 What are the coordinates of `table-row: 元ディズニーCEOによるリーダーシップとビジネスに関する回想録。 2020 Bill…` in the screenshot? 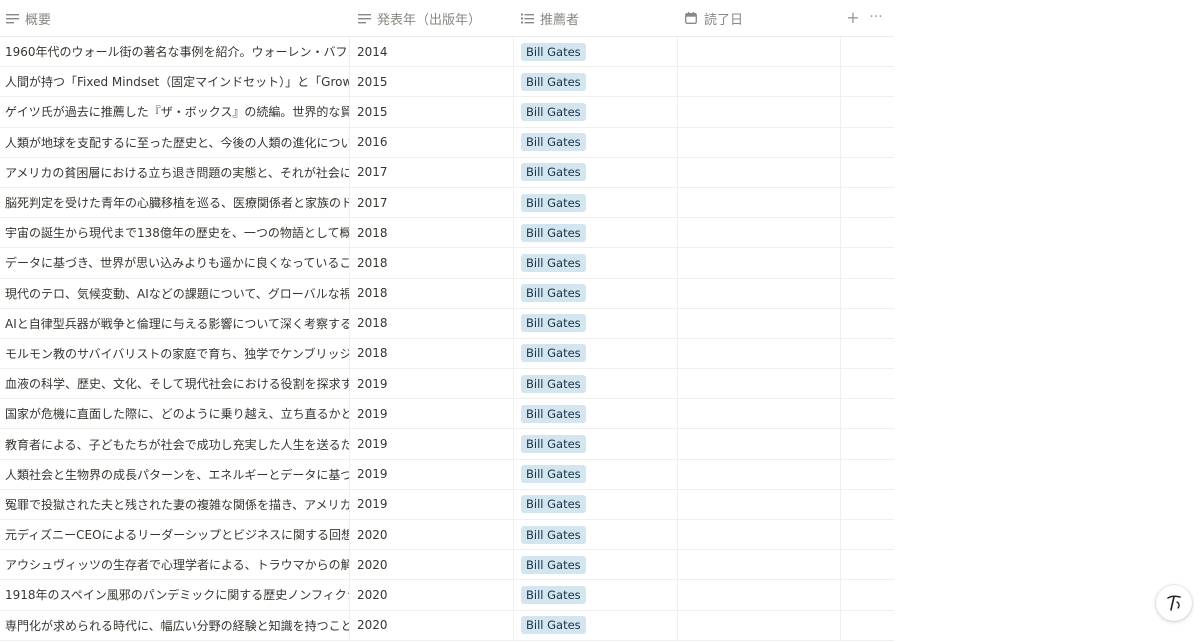 It's located at (447, 535).